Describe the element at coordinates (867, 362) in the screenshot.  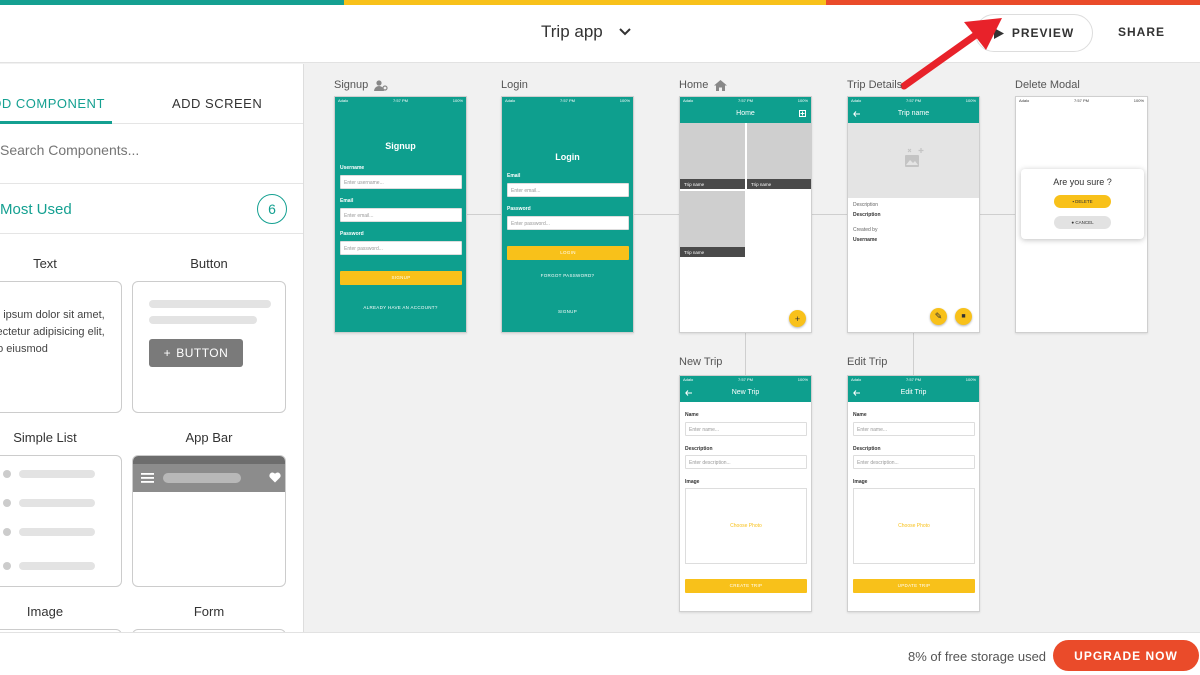
I see `screen-label-edit-trip: Edit Trip` at that location.